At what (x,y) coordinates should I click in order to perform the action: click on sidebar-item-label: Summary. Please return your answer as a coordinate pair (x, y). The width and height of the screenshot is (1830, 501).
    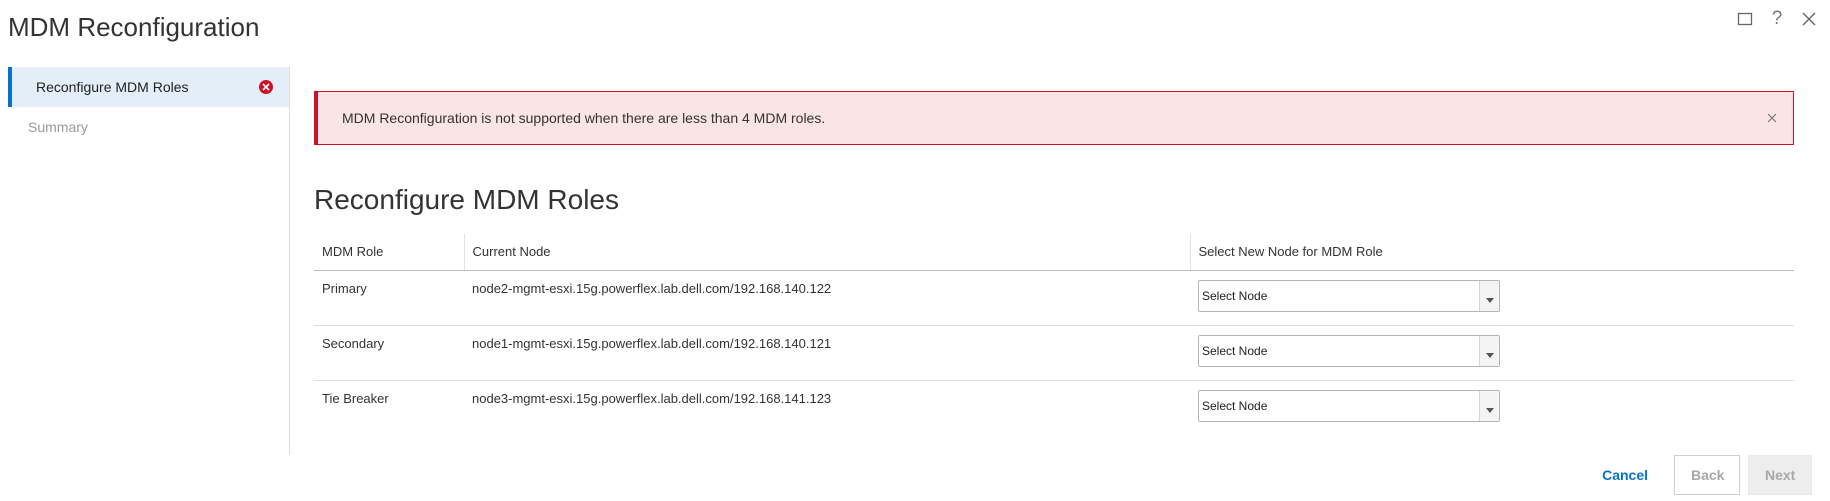
    Looking at the image, I should click on (58, 127).